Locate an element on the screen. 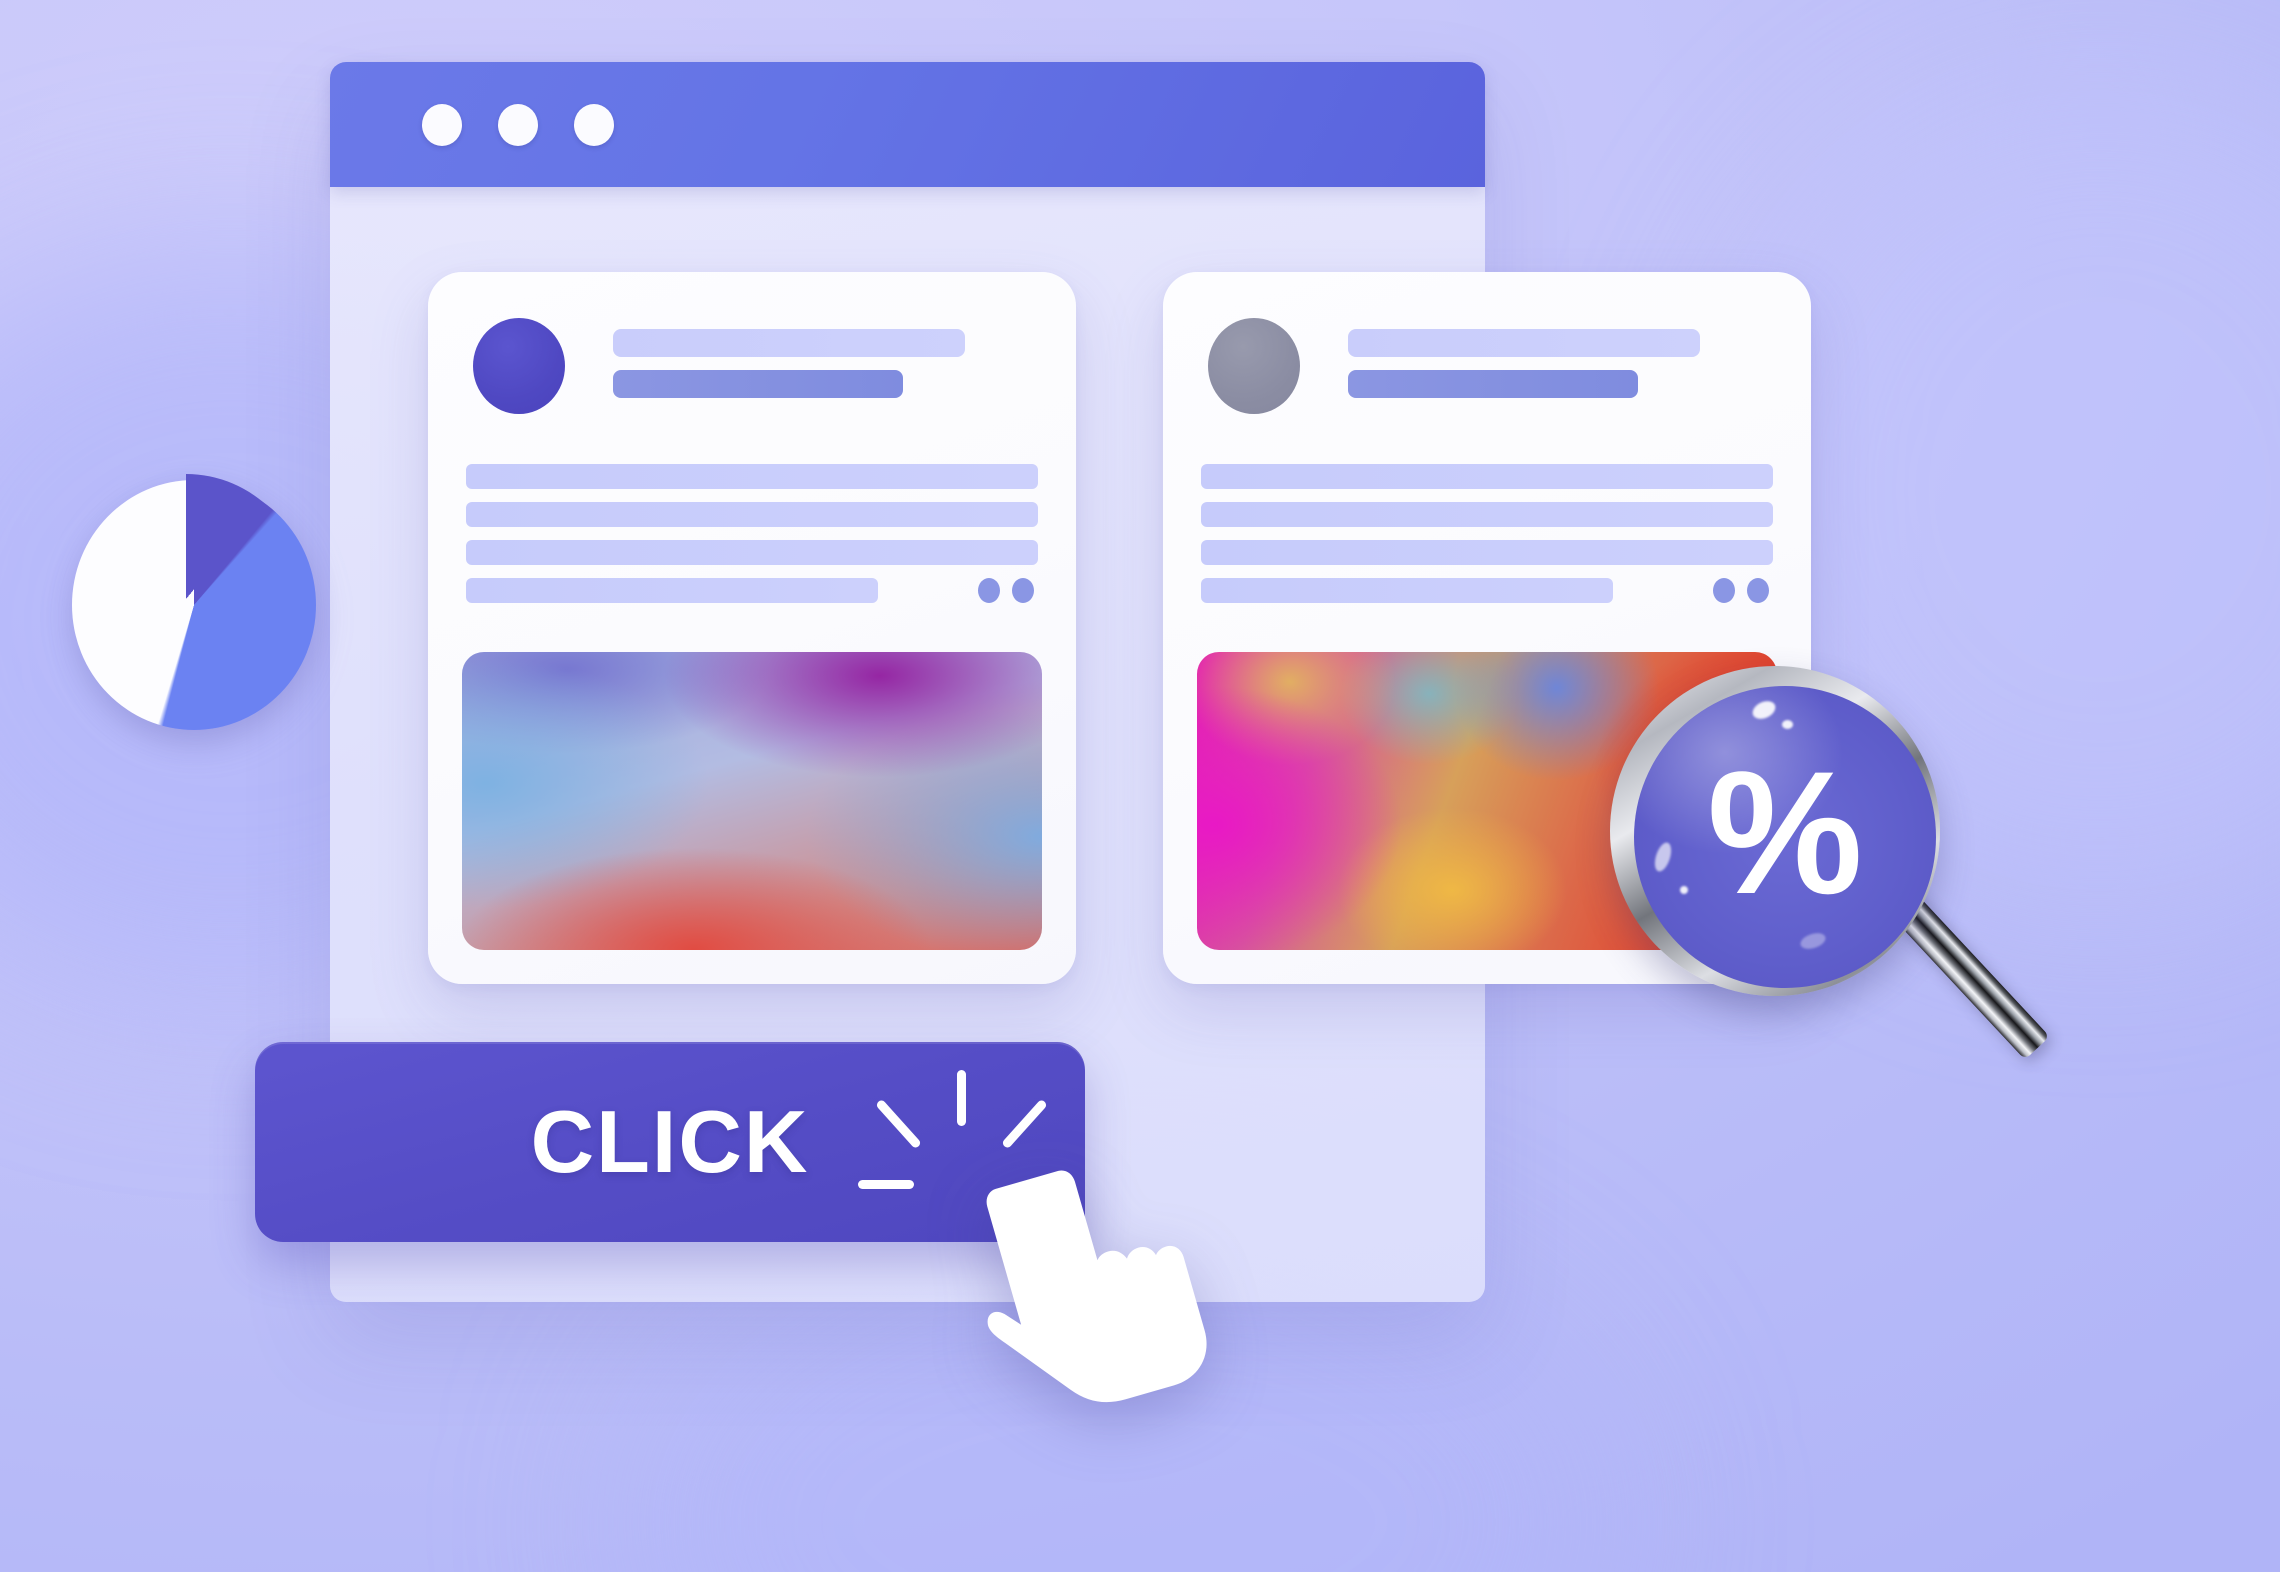 The height and width of the screenshot is (1572, 2280). maximize-dot-icon is located at coordinates (594, 124).